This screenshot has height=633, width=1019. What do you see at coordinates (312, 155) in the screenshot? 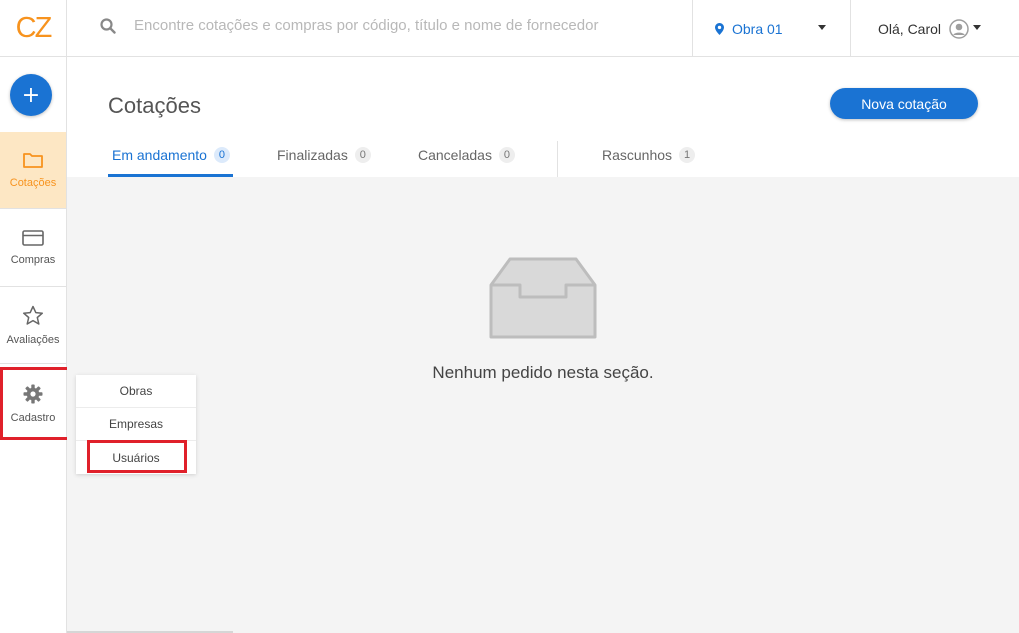
I see `tab-label: Finalizadas` at bounding box center [312, 155].